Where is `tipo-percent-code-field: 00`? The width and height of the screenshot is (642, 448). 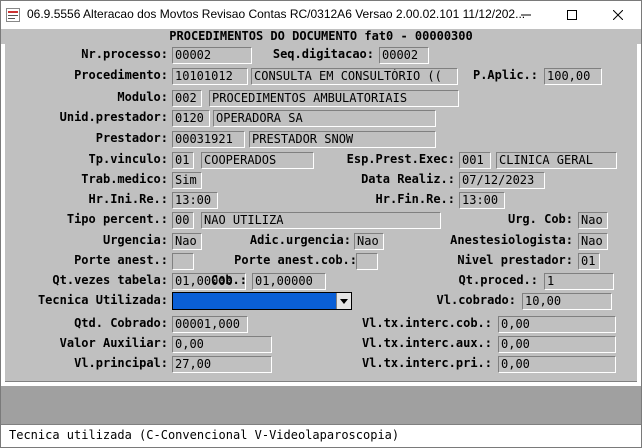
tipo-percent-code-field: 00 is located at coordinates (183, 220).